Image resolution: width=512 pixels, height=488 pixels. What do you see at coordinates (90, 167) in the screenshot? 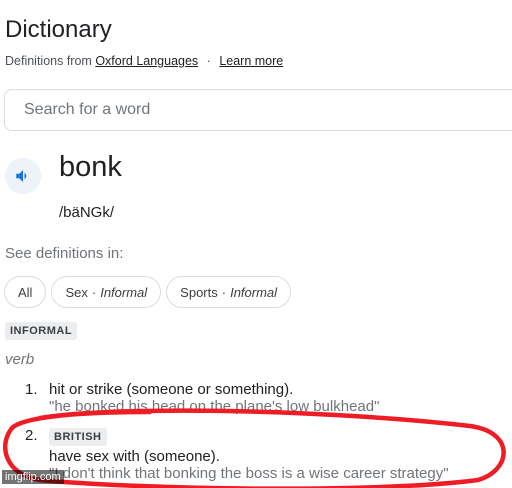
I see `headword: bonk` at bounding box center [90, 167].